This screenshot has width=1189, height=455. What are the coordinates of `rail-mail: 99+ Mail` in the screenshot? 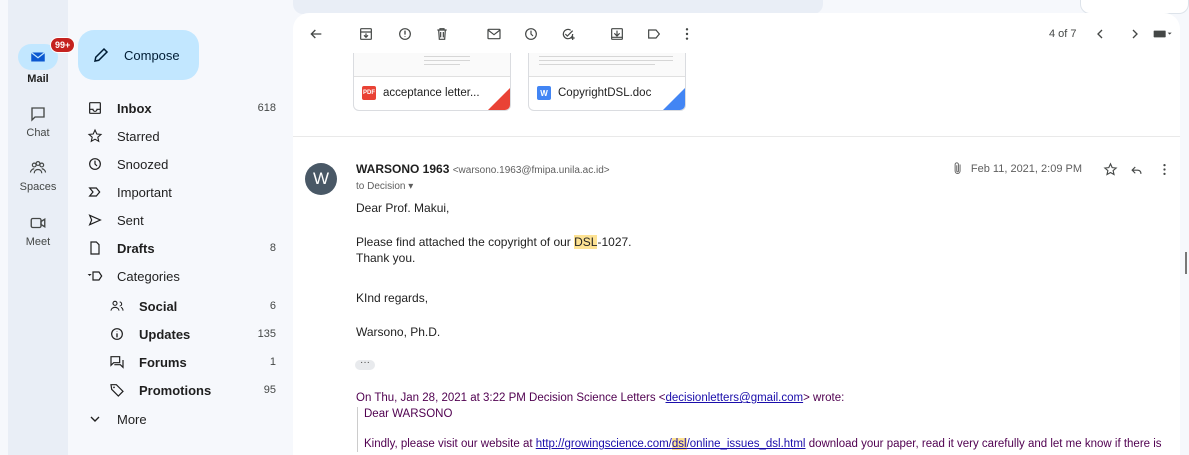 It's located at (42, 61).